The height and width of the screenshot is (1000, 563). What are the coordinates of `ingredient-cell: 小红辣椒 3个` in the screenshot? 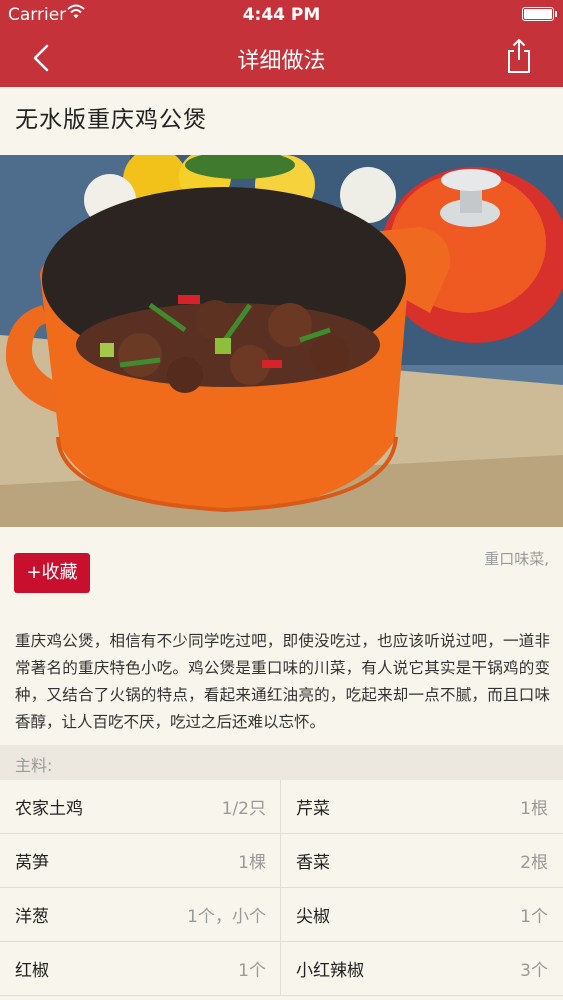 It's located at (421, 968).